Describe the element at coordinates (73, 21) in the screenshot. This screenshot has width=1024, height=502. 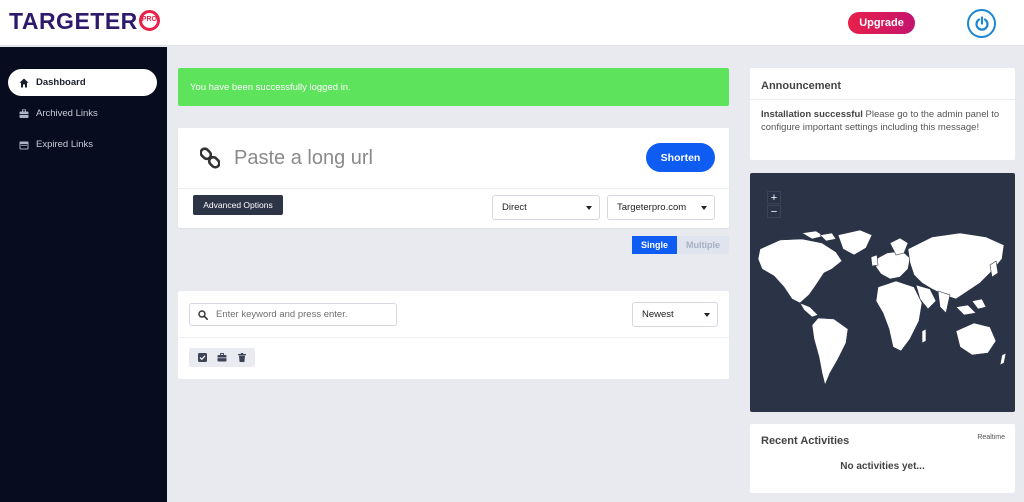
I see `brand-name: TARGETER` at that location.